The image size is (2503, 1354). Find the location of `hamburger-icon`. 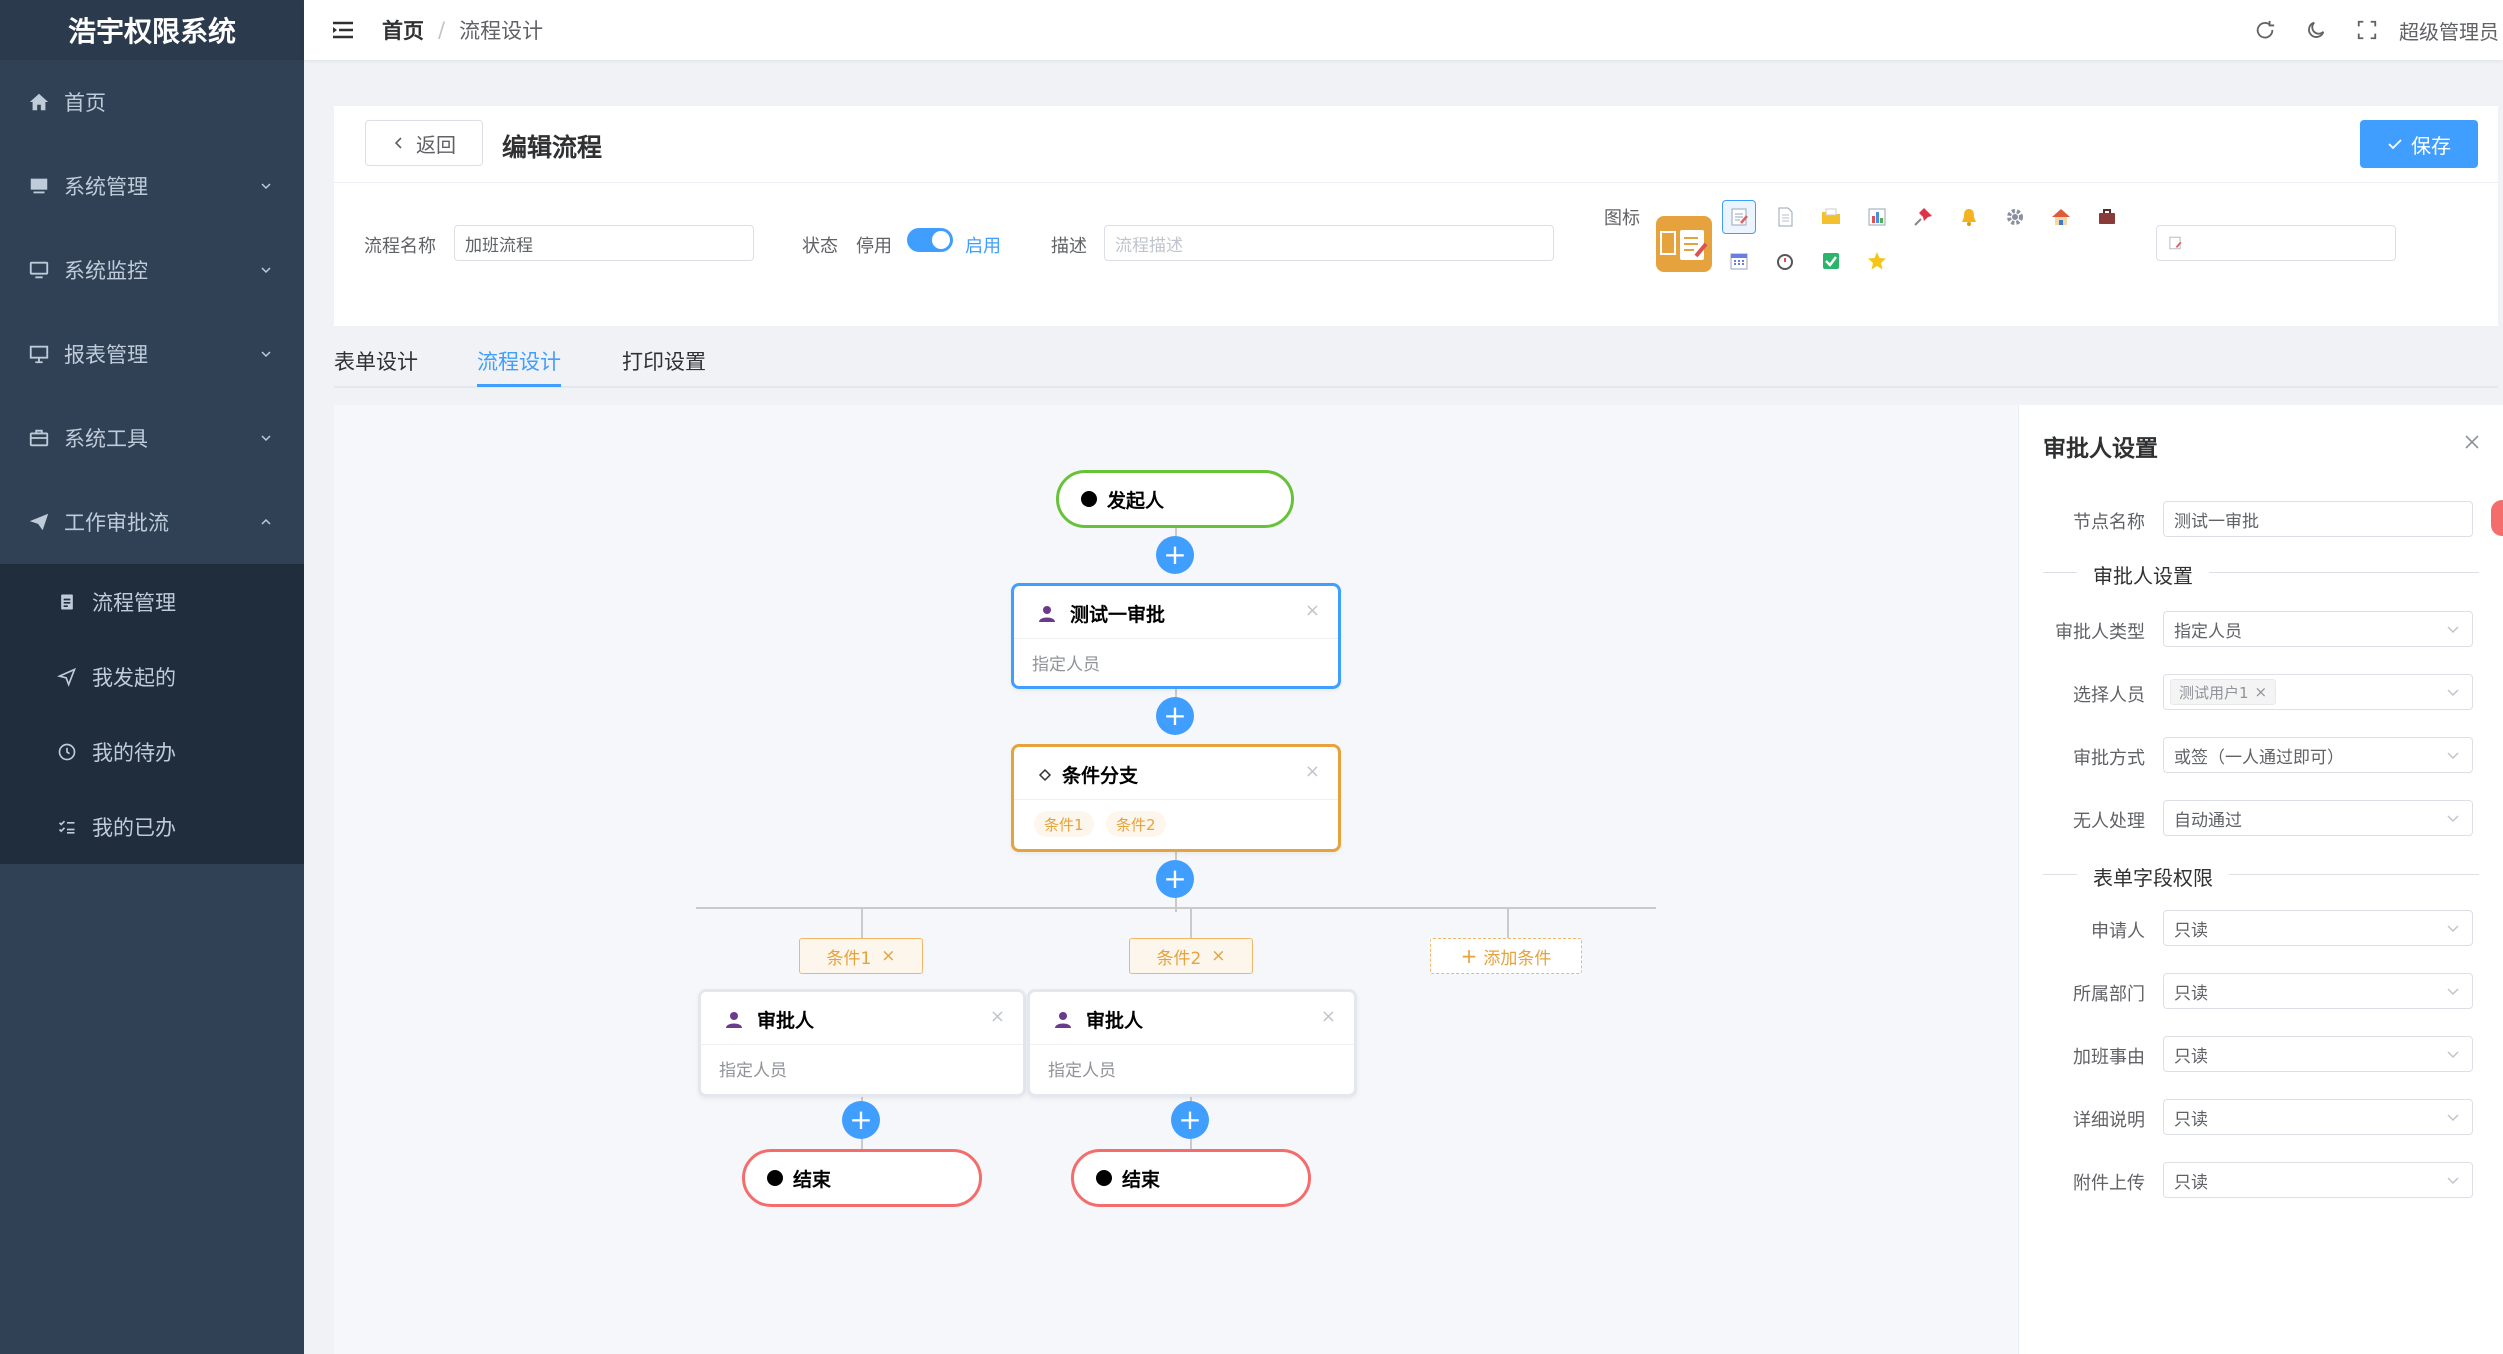

hamburger-icon is located at coordinates (343, 30).